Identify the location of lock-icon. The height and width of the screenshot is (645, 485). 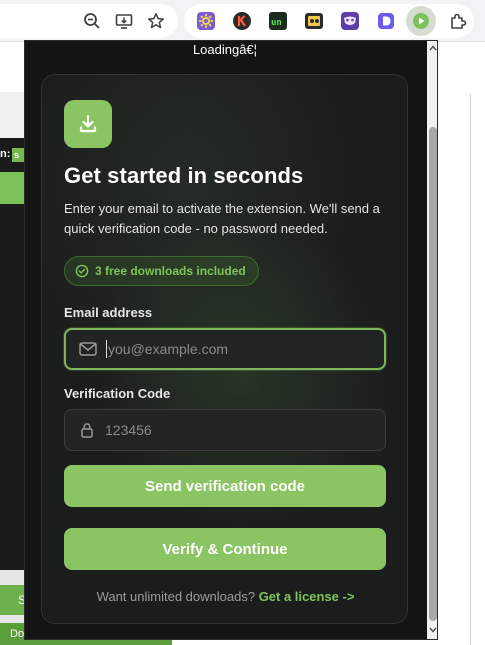
(85, 430).